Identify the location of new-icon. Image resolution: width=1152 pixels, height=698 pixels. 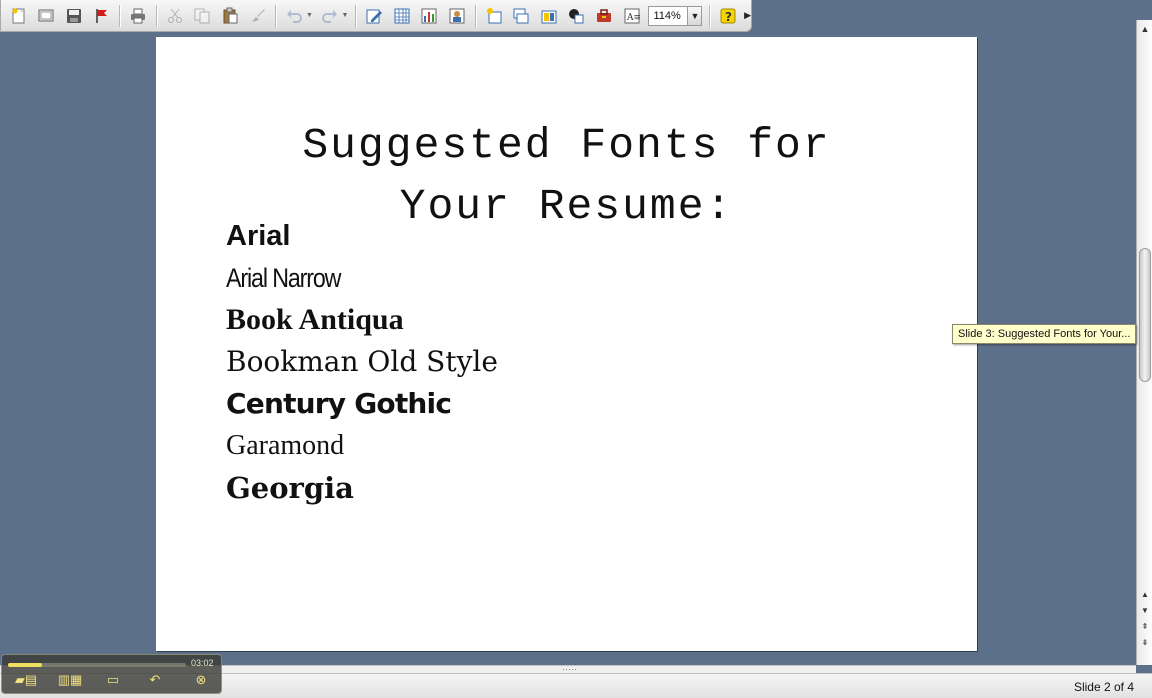
(19, 16).